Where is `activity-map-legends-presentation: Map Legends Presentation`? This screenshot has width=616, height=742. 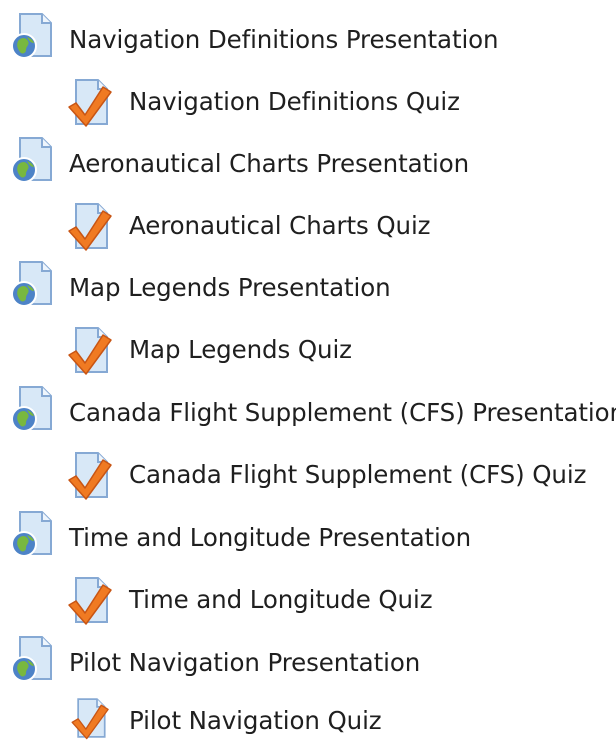
activity-map-legends-presentation: Map Legends Presentation is located at coordinates (199, 288).